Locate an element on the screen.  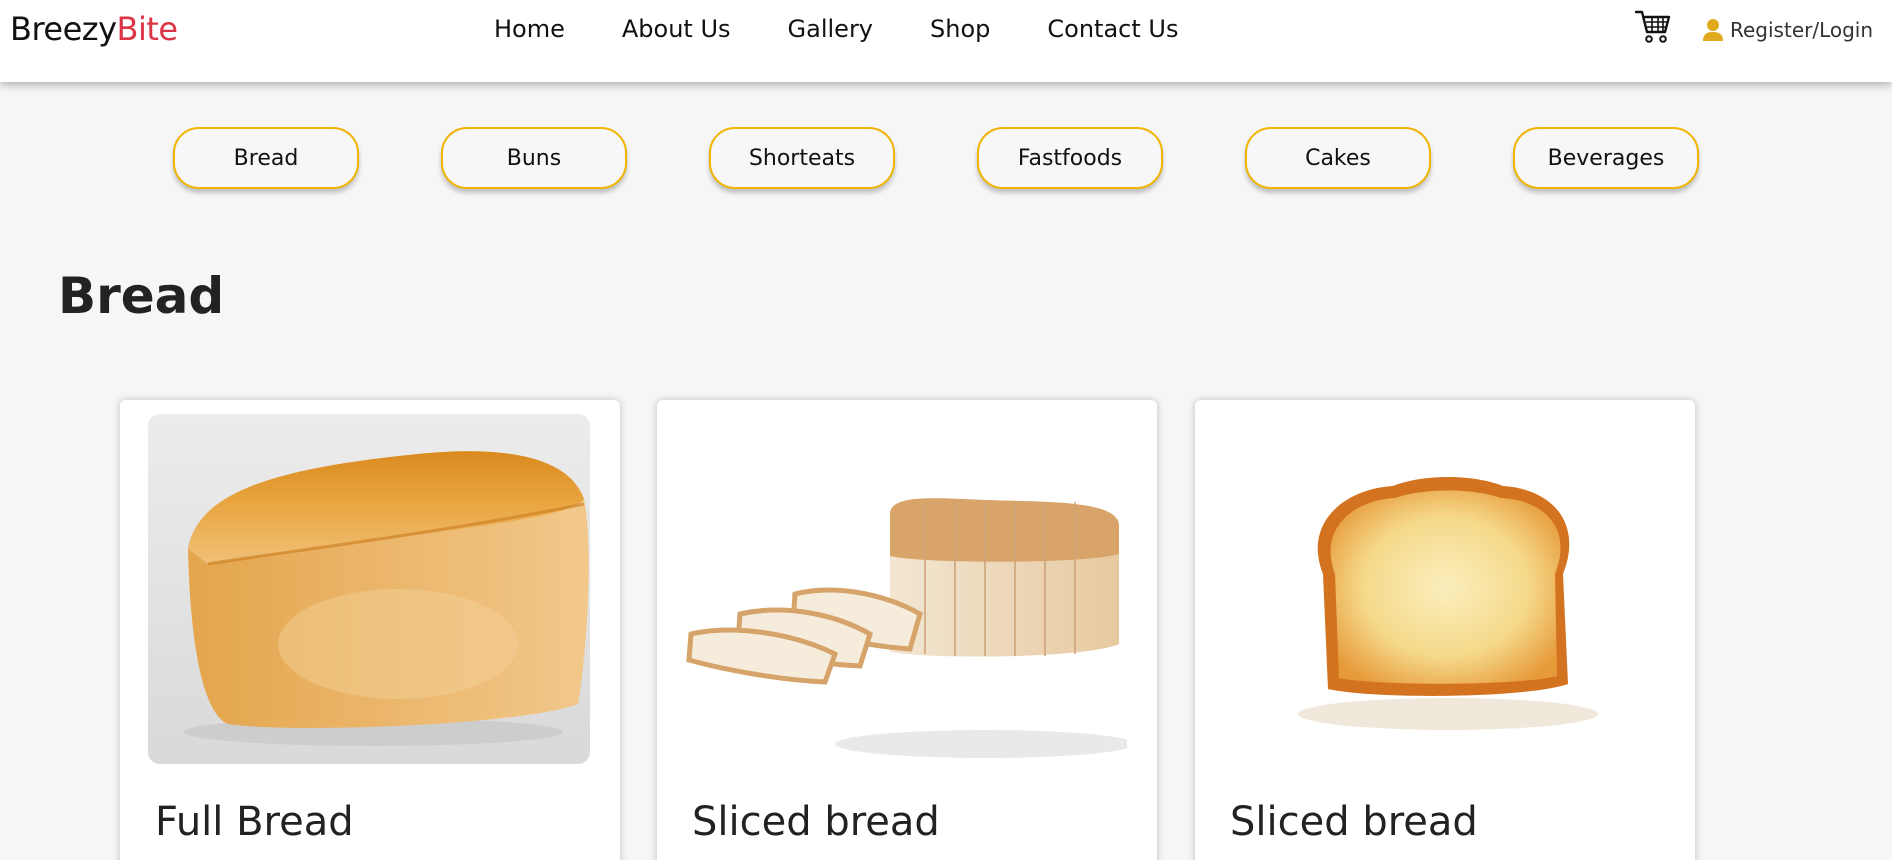
category-pill-shorteats: Shorteats is located at coordinates (802, 158).